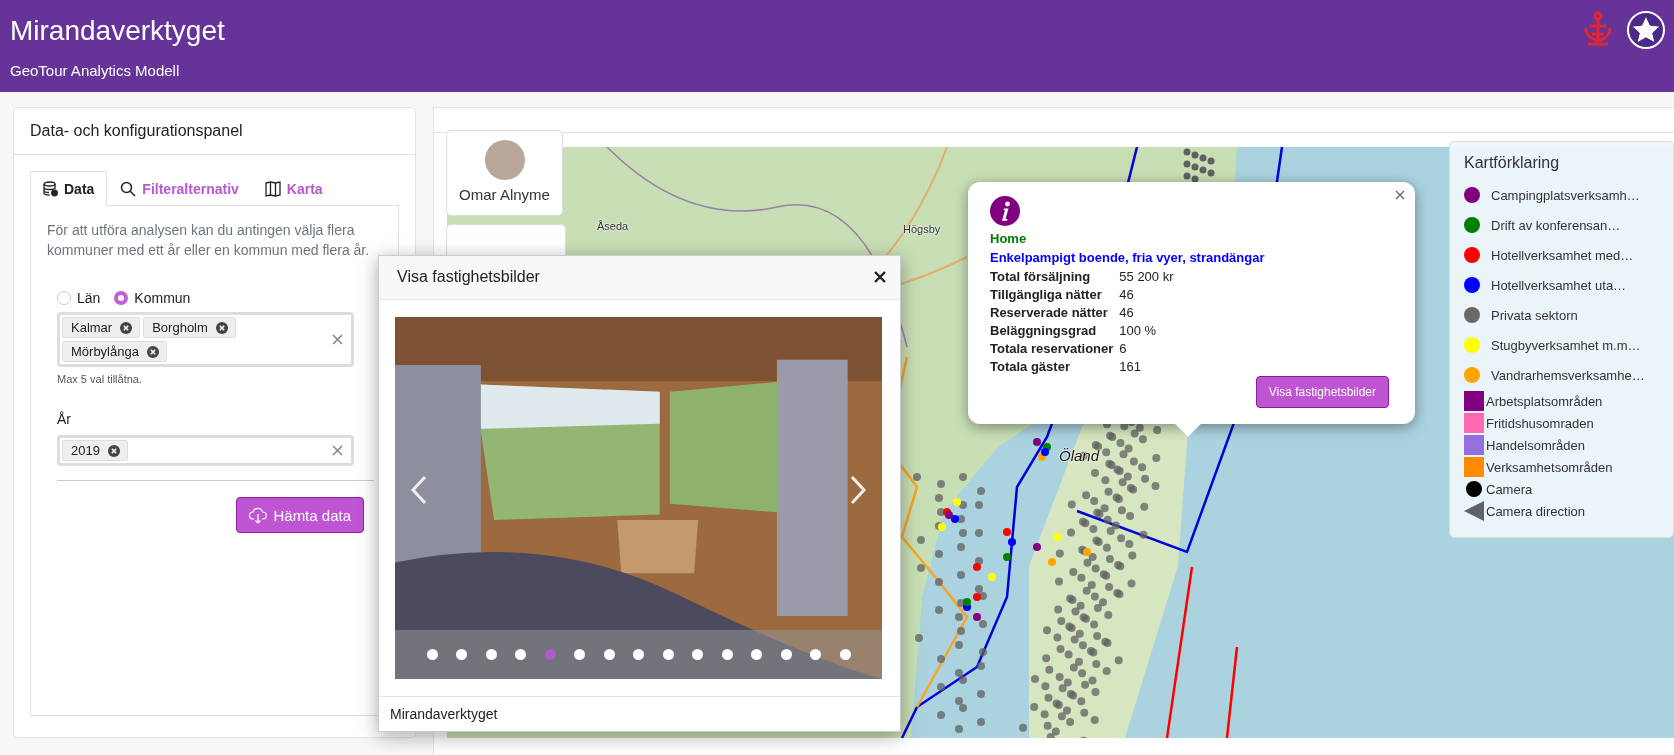  Describe the element at coordinates (1041, 276) in the screenshot. I see `property-label: Total försäljning` at that location.